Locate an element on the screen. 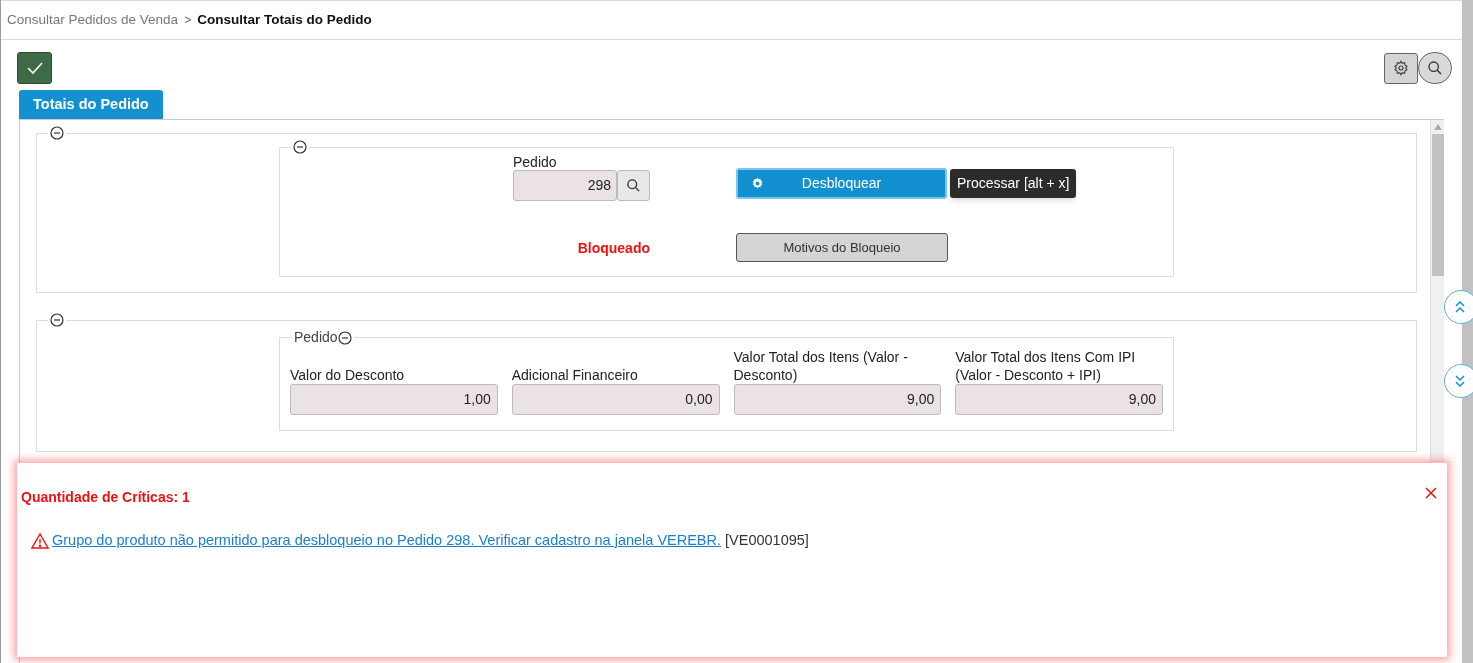 The width and height of the screenshot is (1473, 663). section-legend: Pedido is located at coordinates (316, 337).